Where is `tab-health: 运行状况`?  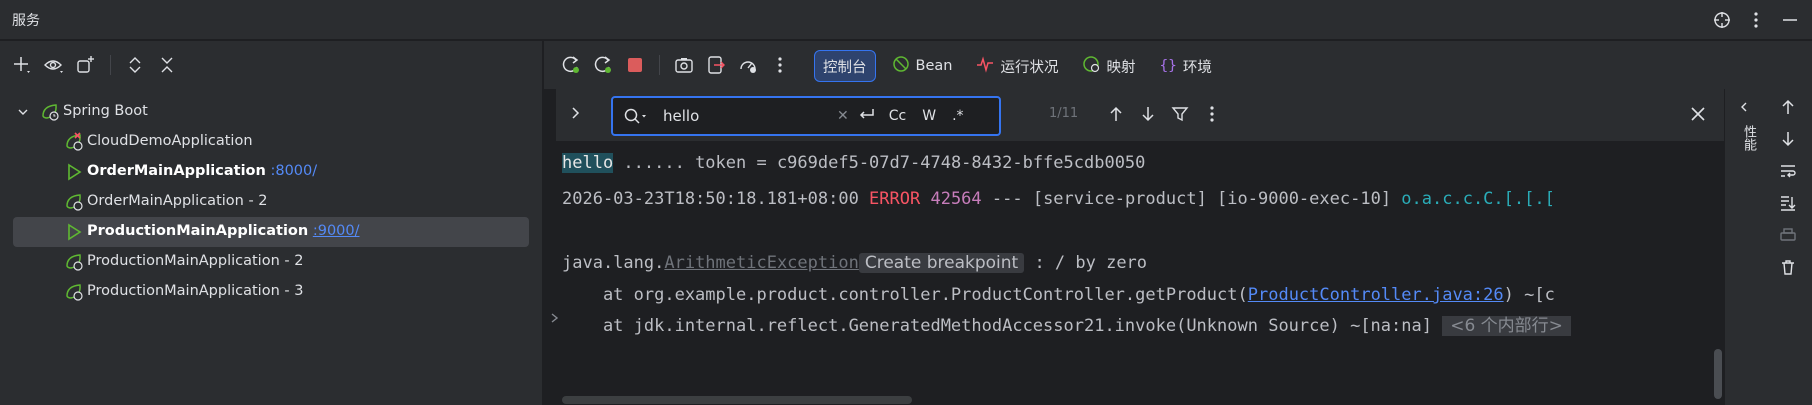
tab-health: 运行状况 is located at coordinates (1017, 66).